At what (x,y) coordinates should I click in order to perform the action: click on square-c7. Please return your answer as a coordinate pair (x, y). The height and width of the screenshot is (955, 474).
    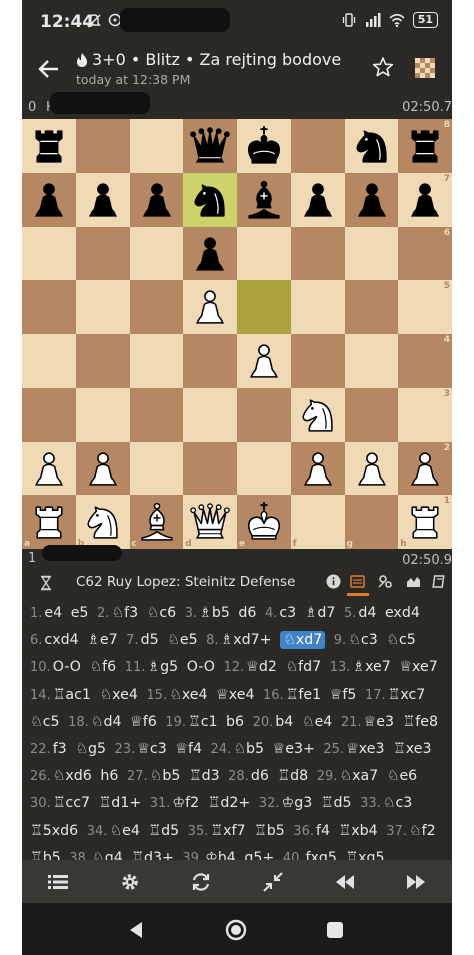
    Looking at the image, I should click on (156, 199).